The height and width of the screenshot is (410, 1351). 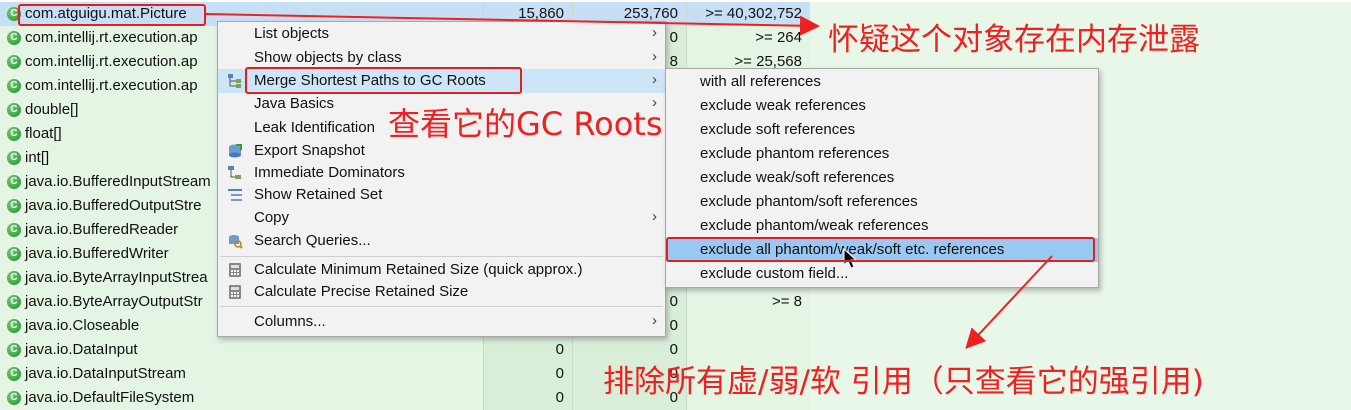 I want to click on annotation-view-gc-roots: 查看它的GC Roots, so click(x=525, y=124).